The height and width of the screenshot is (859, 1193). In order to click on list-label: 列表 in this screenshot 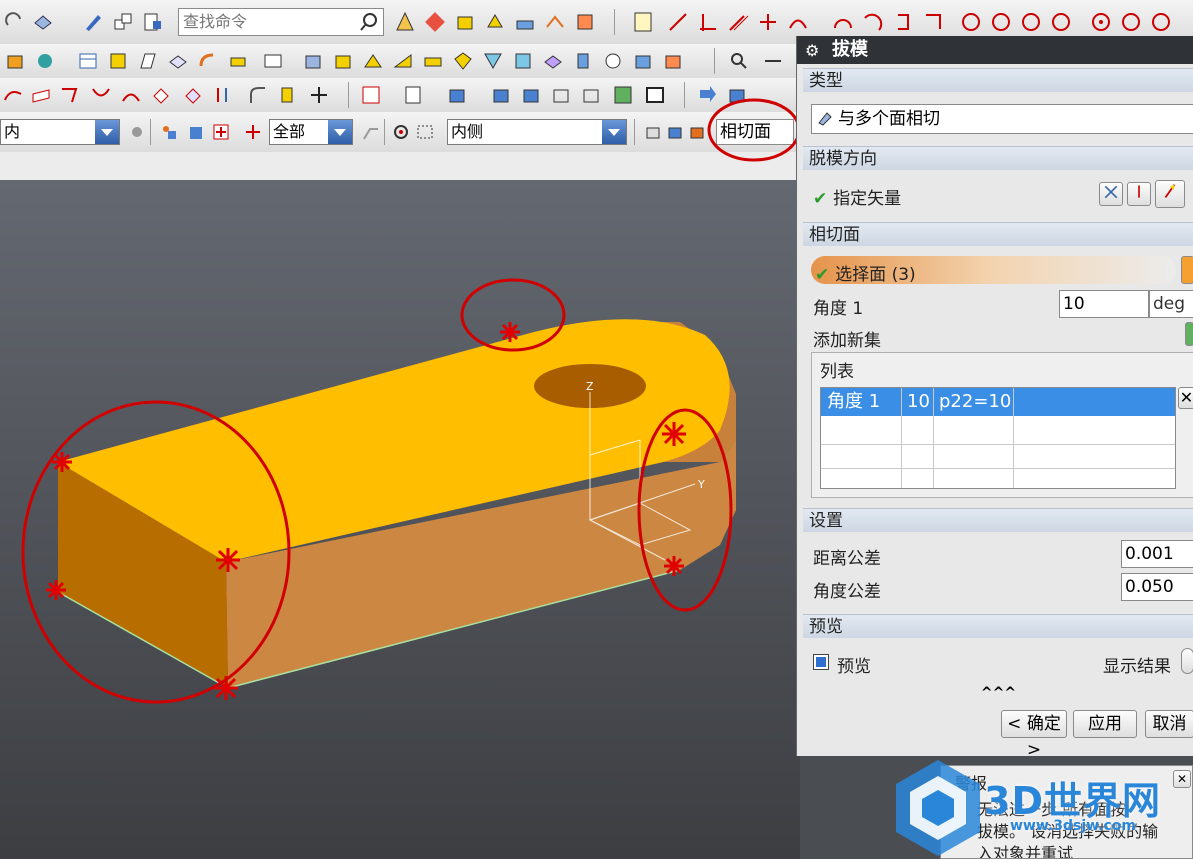, I will do `click(837, 372)`.